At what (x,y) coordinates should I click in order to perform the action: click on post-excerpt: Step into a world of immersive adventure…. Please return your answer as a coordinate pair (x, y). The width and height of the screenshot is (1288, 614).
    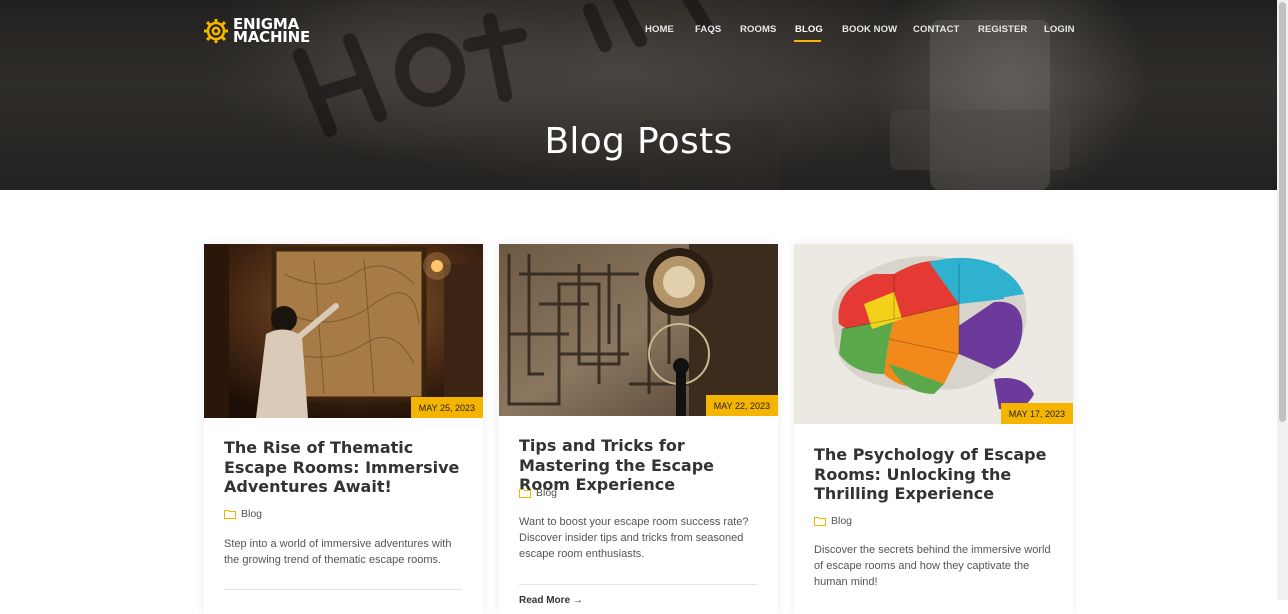
    Looking at the image, I should click on (338, 552).